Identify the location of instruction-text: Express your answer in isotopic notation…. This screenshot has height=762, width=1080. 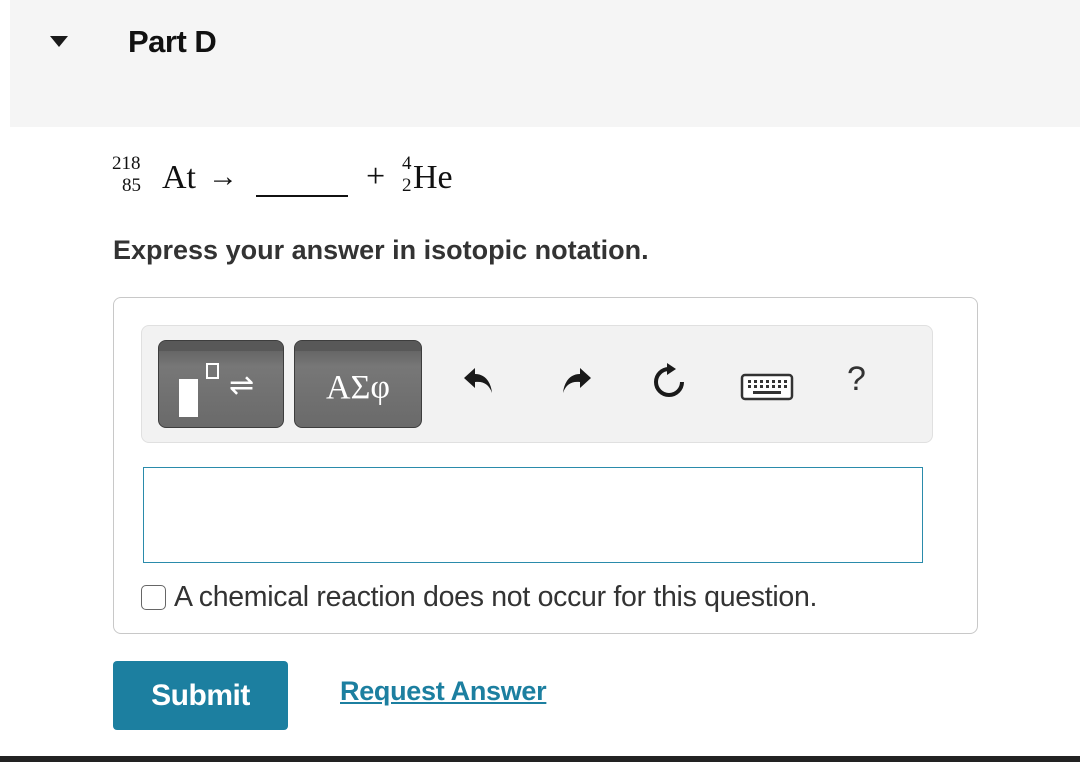
(381, 250).